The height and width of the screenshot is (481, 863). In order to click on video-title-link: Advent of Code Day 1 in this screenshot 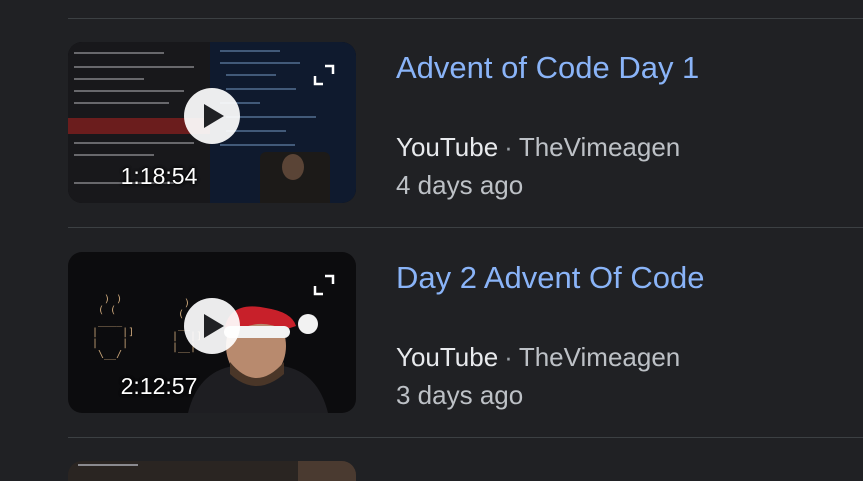, I will do `click(547, 68)`.